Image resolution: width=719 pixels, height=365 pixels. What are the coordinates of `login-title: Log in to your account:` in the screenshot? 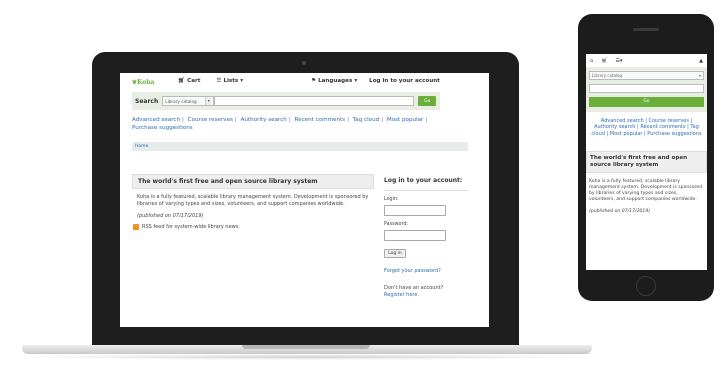 It's located at (426, 182).